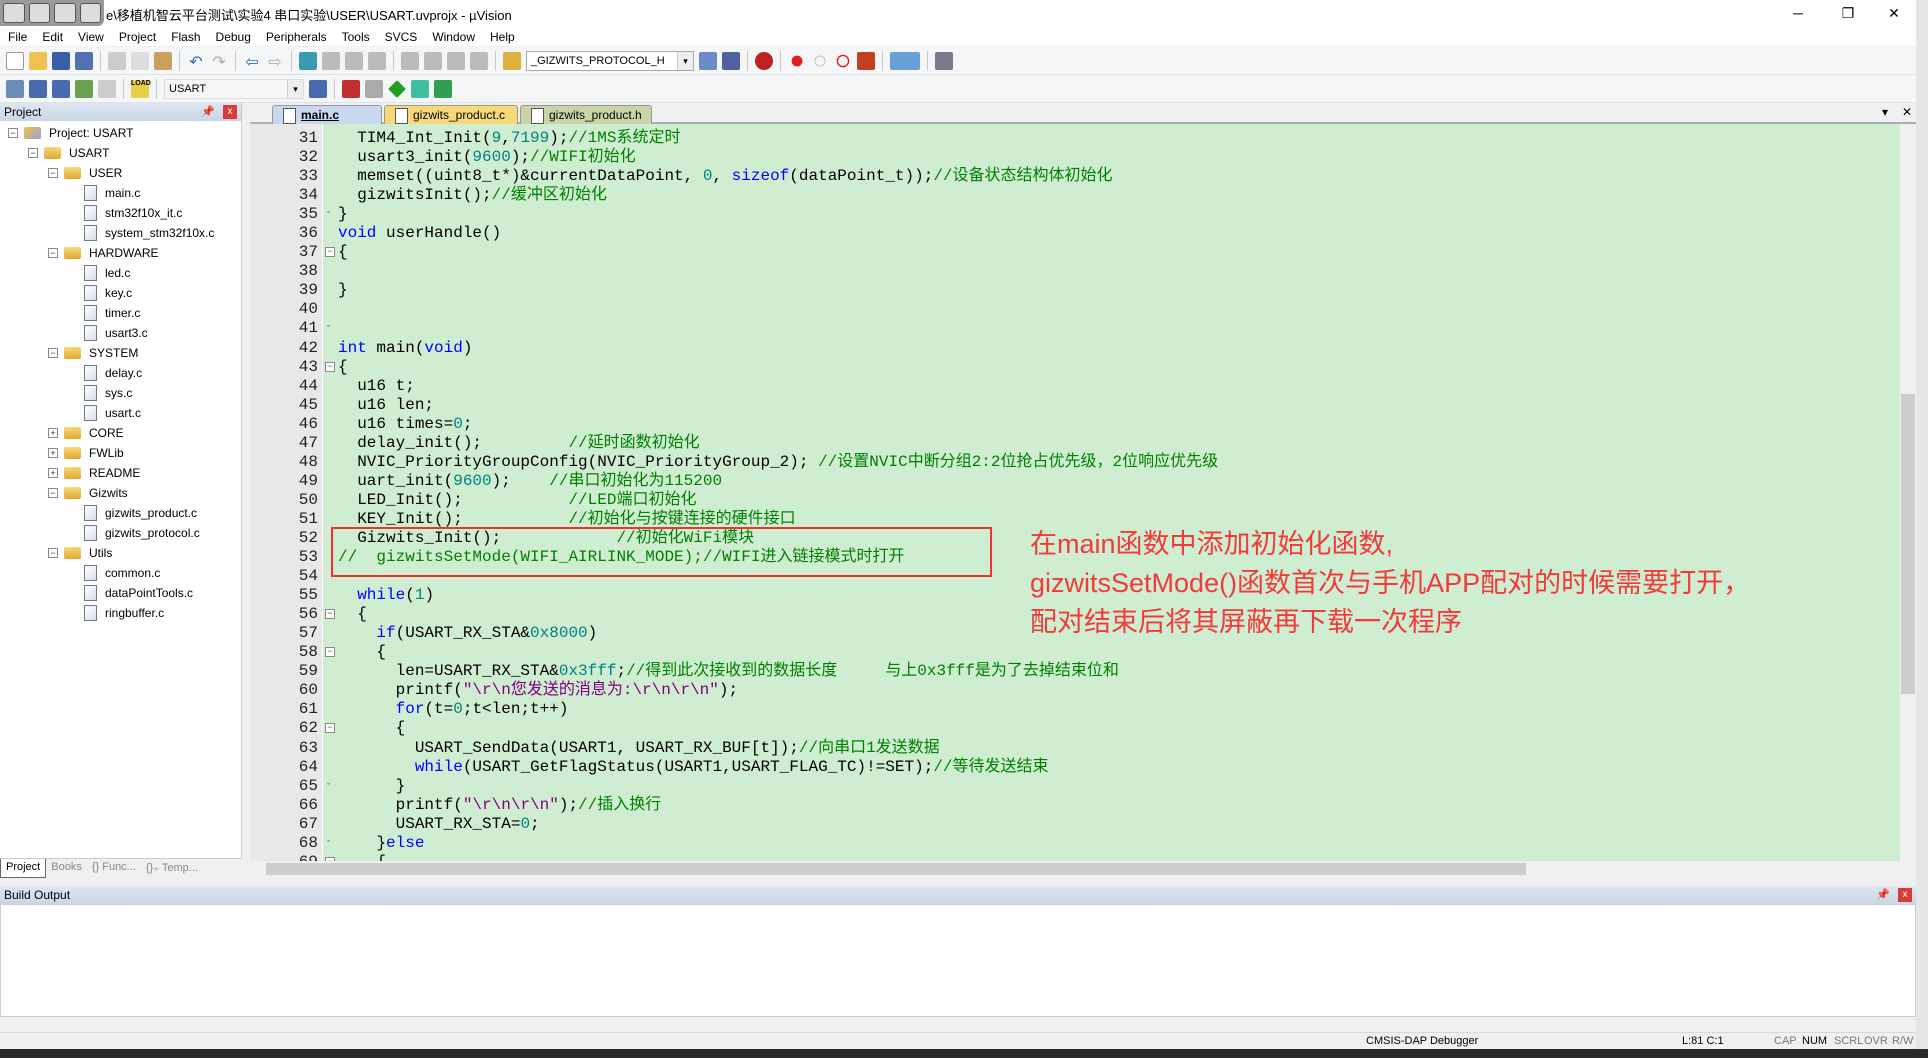 This screenshot has height=1058, width=1928. What do you see at coordinates (1075, 424) in the screenshot?
I see `code-line: 46 u16 times=0;` at bounding box center [1075, 424].